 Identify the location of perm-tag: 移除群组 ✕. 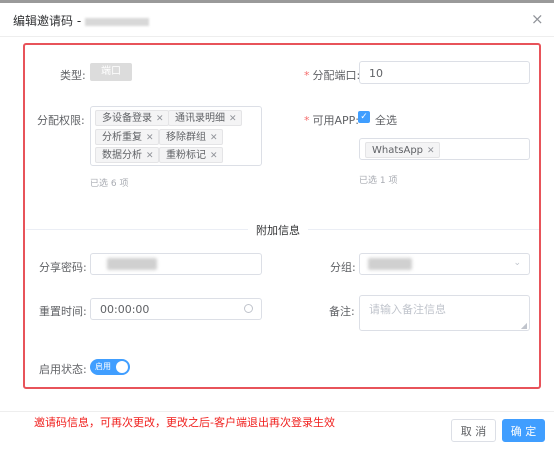
(191, 137).